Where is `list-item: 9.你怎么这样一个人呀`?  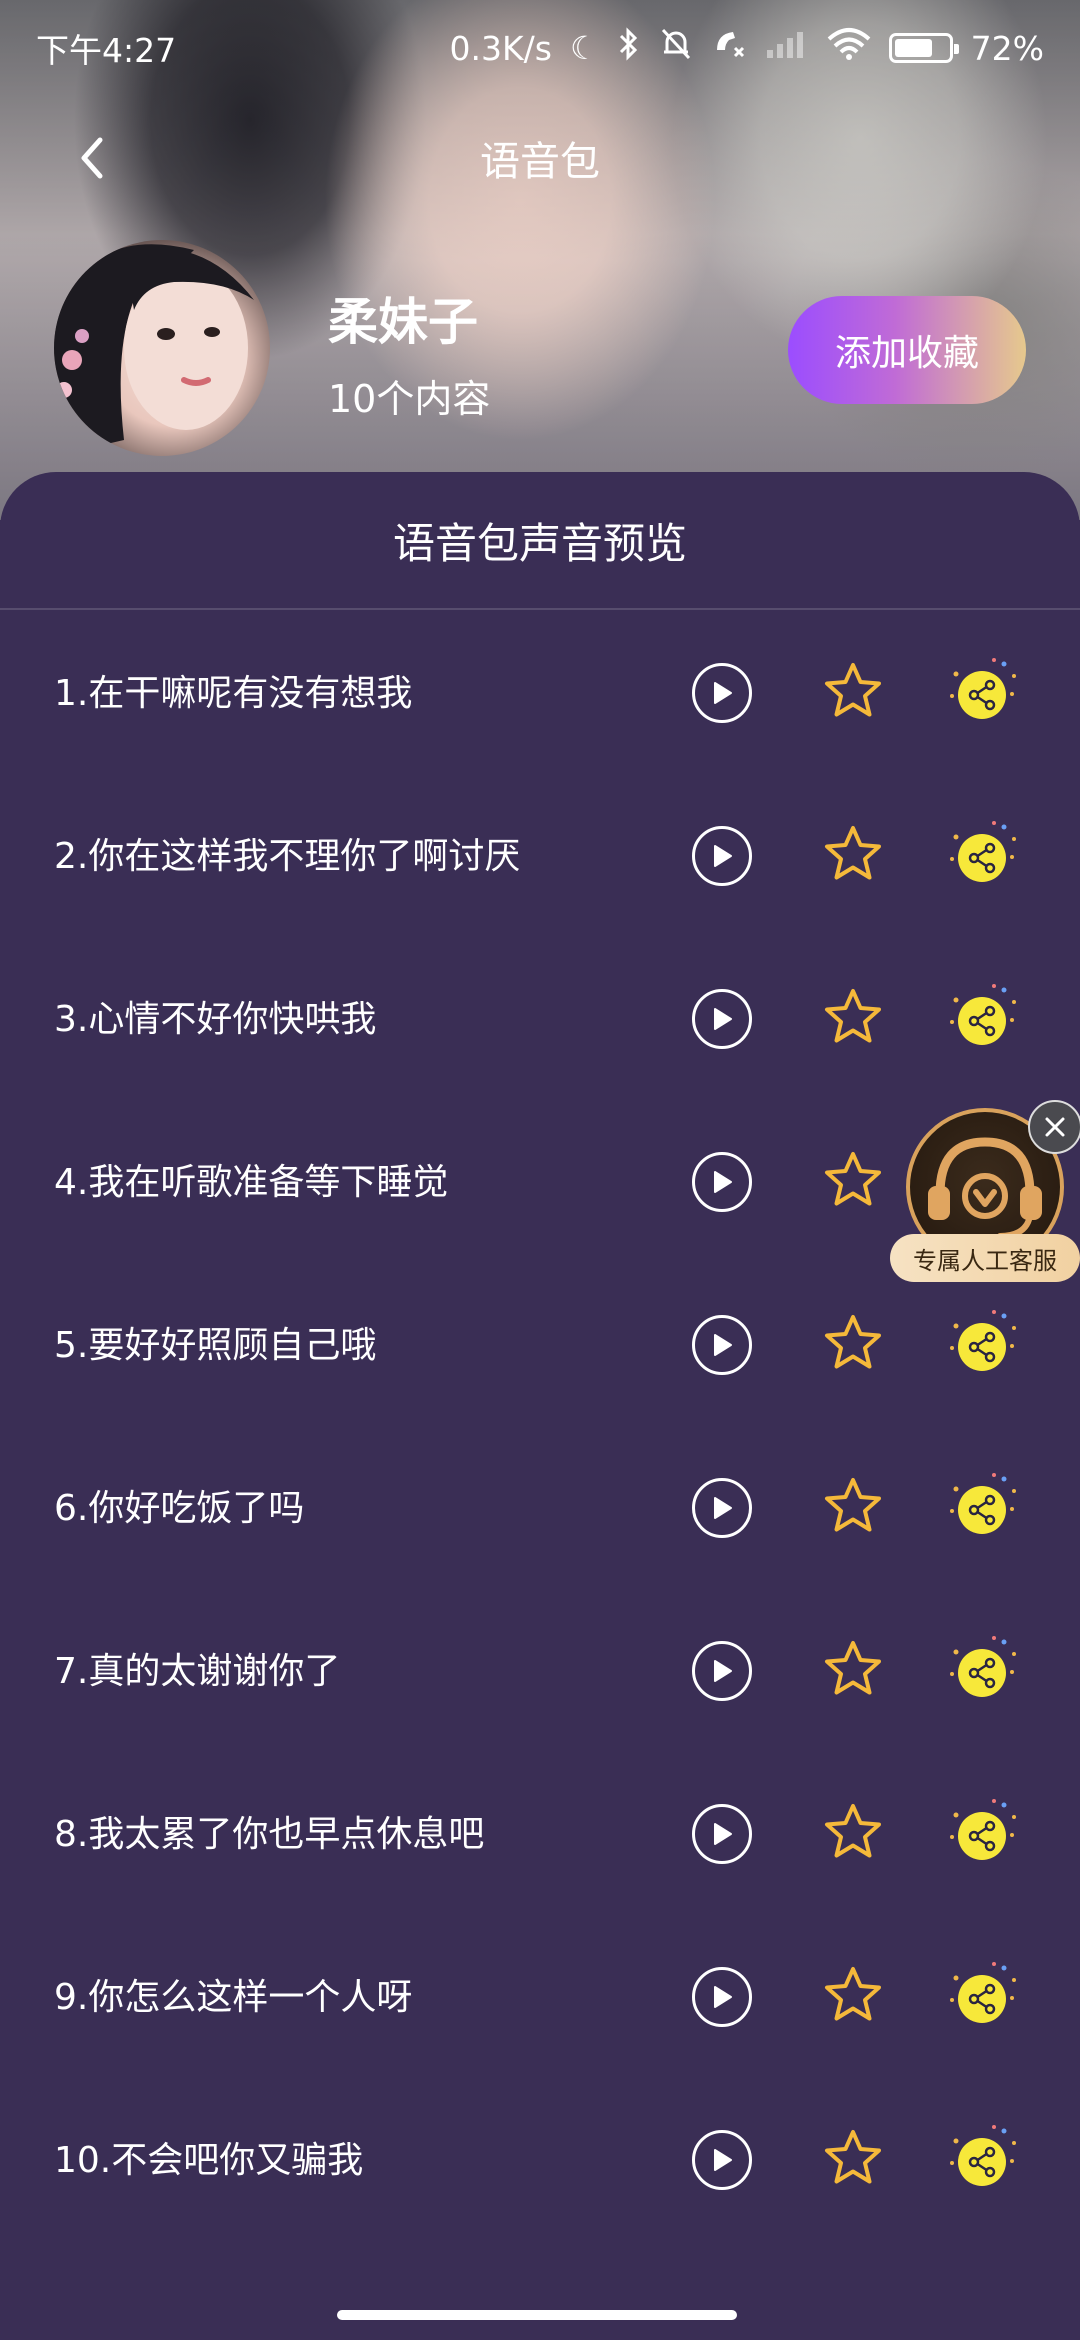 list-item: 9.你怎么这样一个人呀 is located at coordinates (540, 1997).